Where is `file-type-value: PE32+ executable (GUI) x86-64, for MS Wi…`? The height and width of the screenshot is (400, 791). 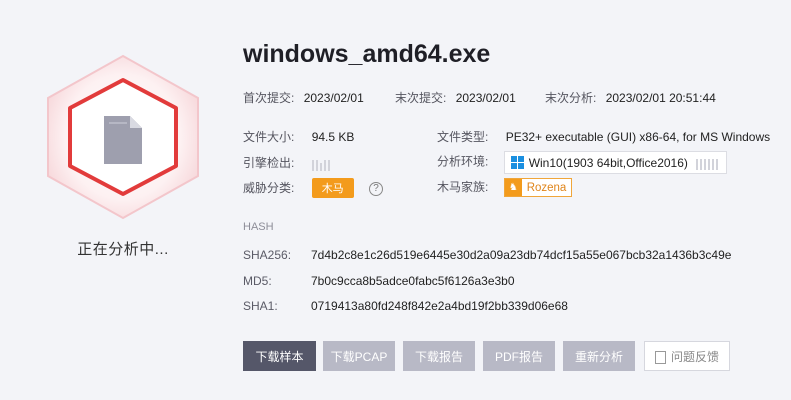 file-type-value: PE32+ executable (GUI) x86-64, for MS Wi… is located at coordinates (638, 137).